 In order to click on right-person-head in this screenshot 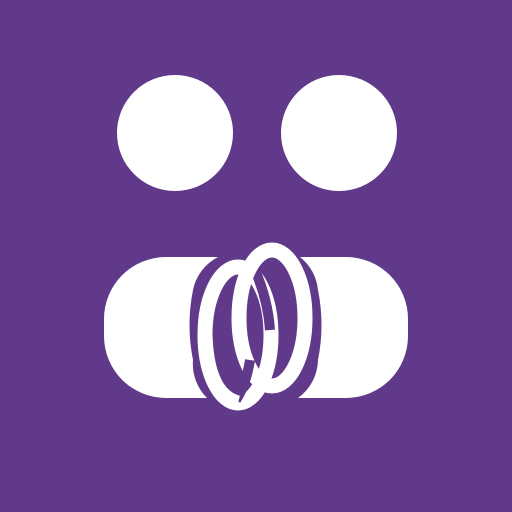, I will do `click(339, 133)`.